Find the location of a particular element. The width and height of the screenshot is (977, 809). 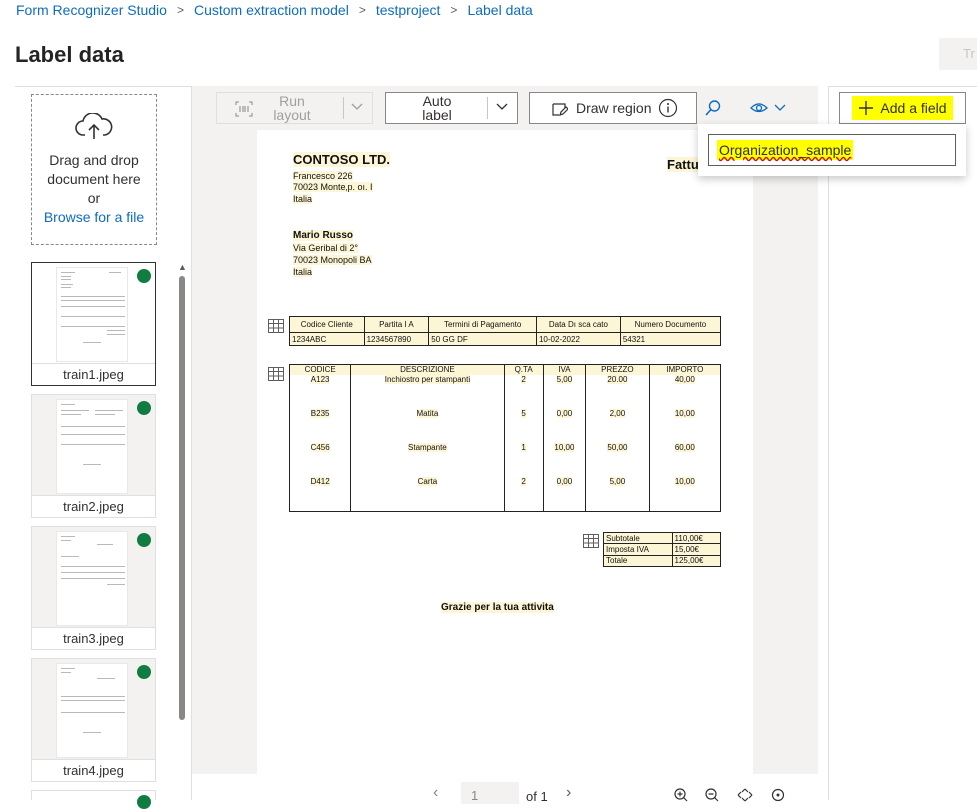

search-icon is located at coordinates (713, 108).